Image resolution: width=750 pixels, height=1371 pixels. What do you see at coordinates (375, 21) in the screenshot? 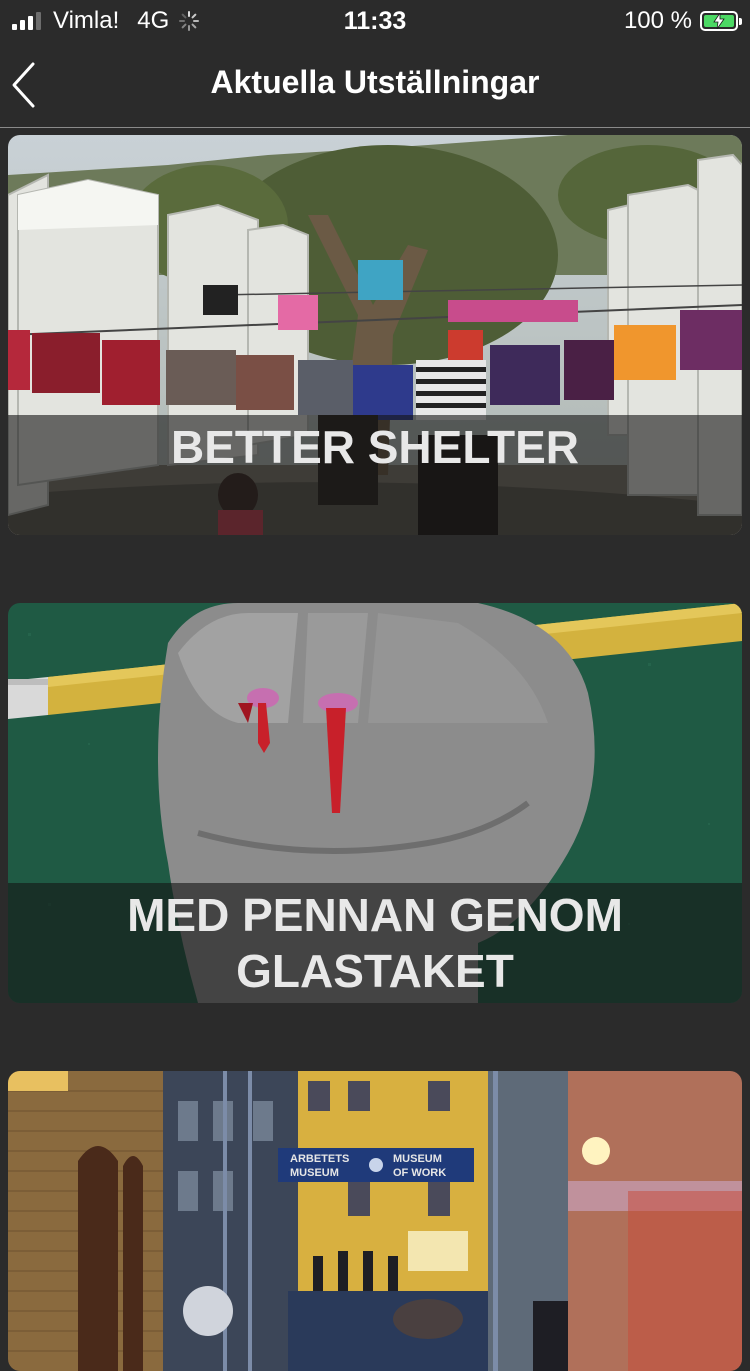
I see `status-bar: Vimla! 4G 11:33 100 %` at bounding box center [375, 21].